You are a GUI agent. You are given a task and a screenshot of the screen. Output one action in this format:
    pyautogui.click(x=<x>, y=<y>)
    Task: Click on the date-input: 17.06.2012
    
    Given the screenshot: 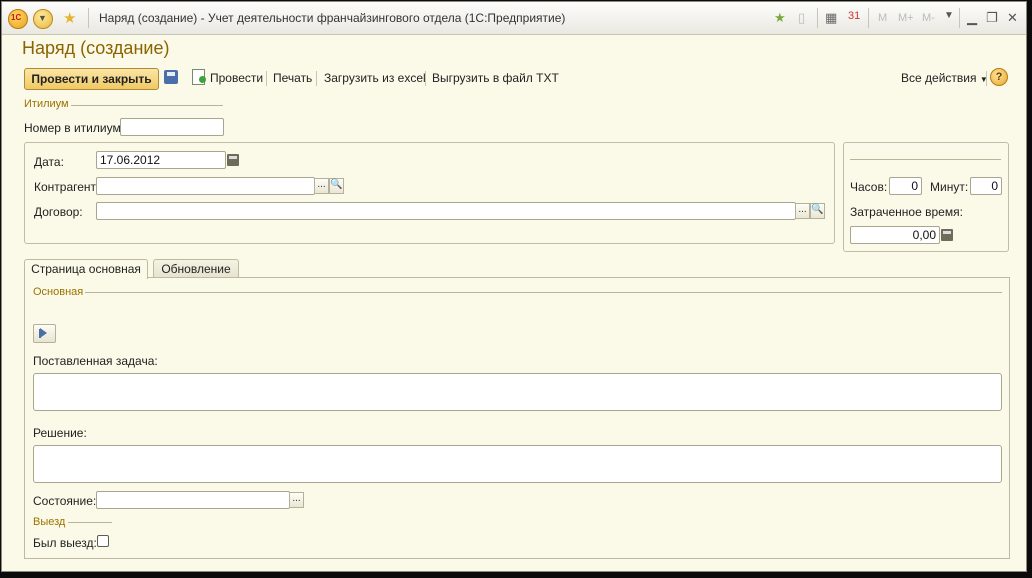 What is the action you would take?
    pyautogui.click(x=161, y=160)
    